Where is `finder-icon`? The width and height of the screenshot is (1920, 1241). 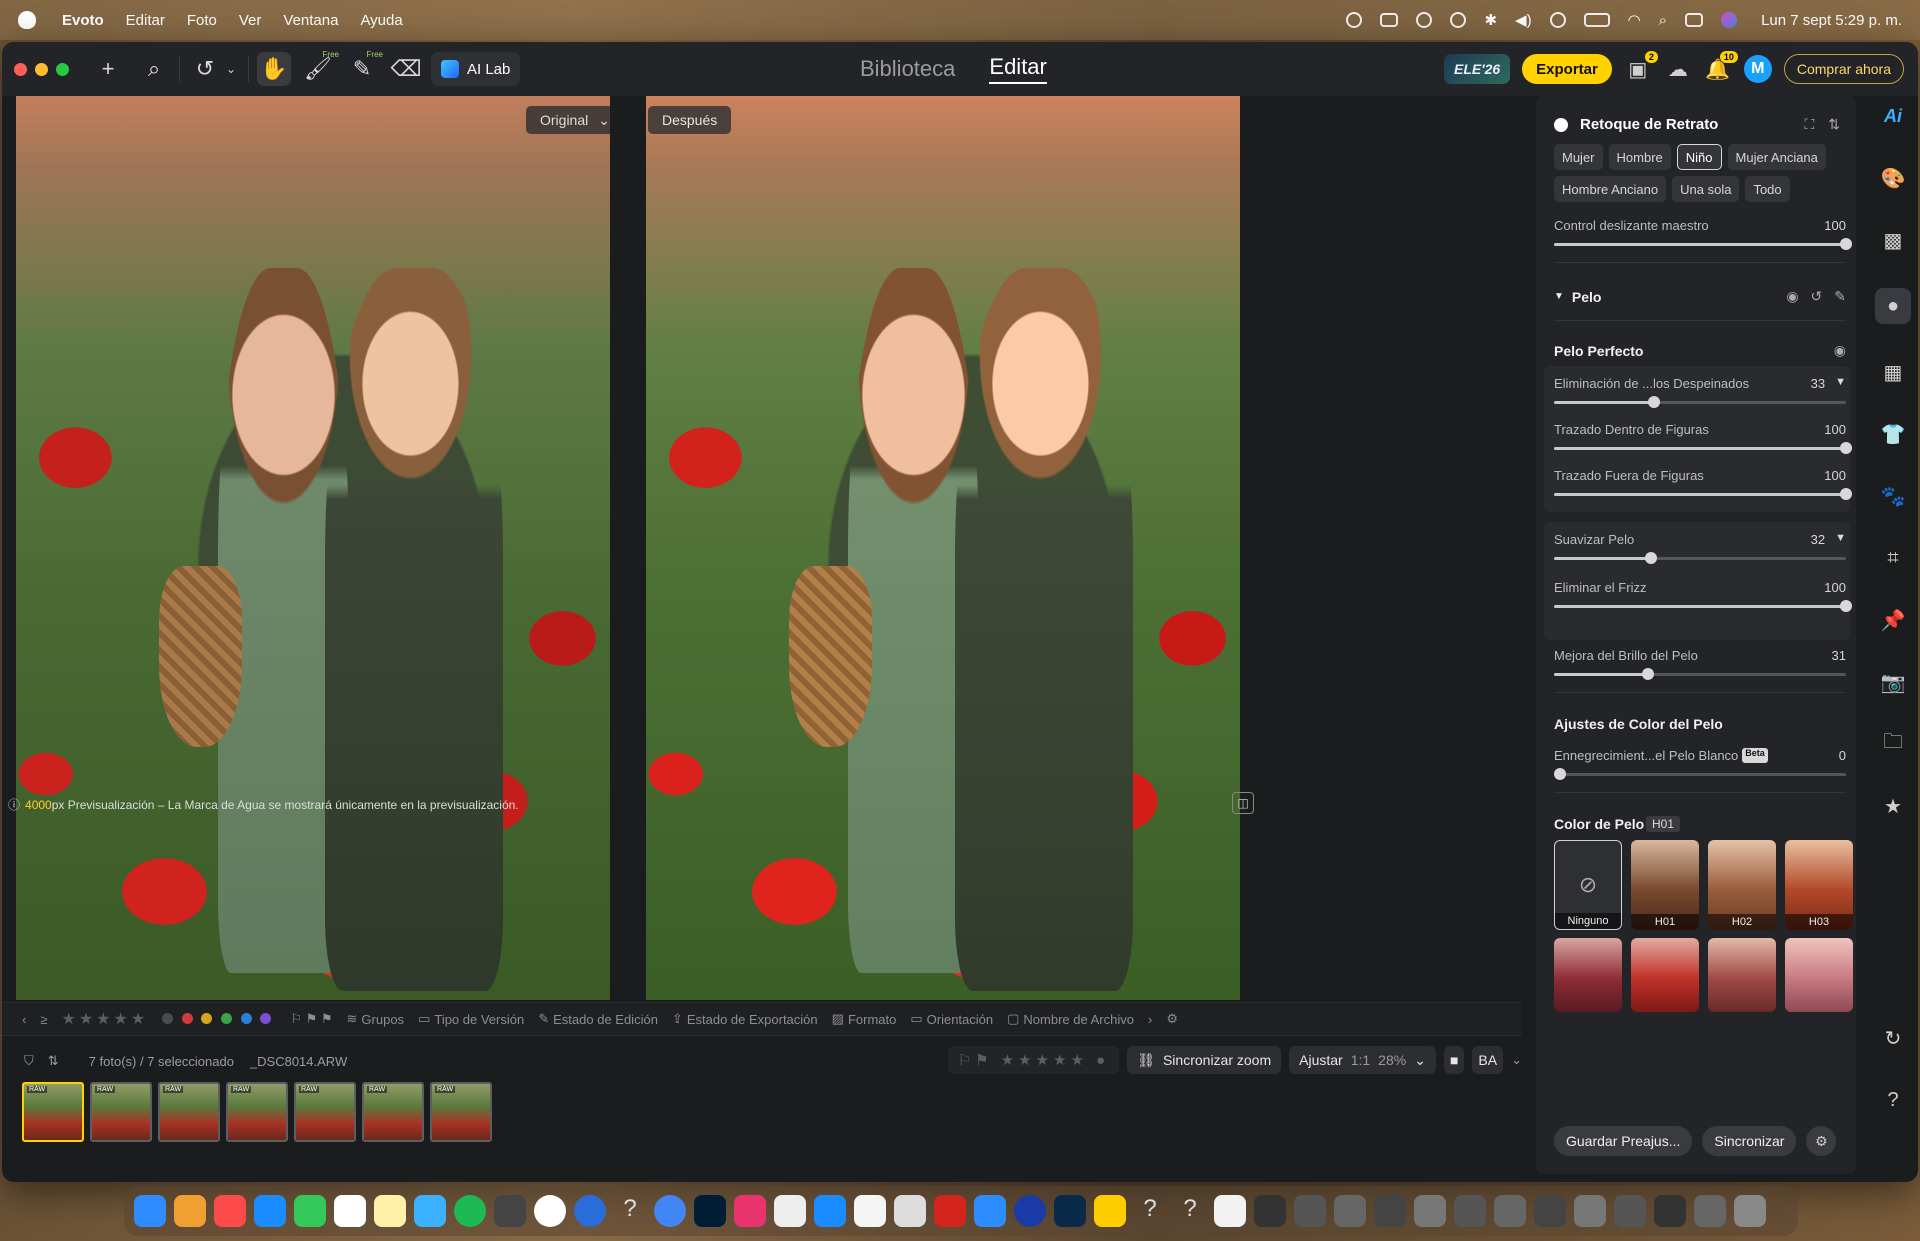 finder-icon is located at coordinates (150, 1211).